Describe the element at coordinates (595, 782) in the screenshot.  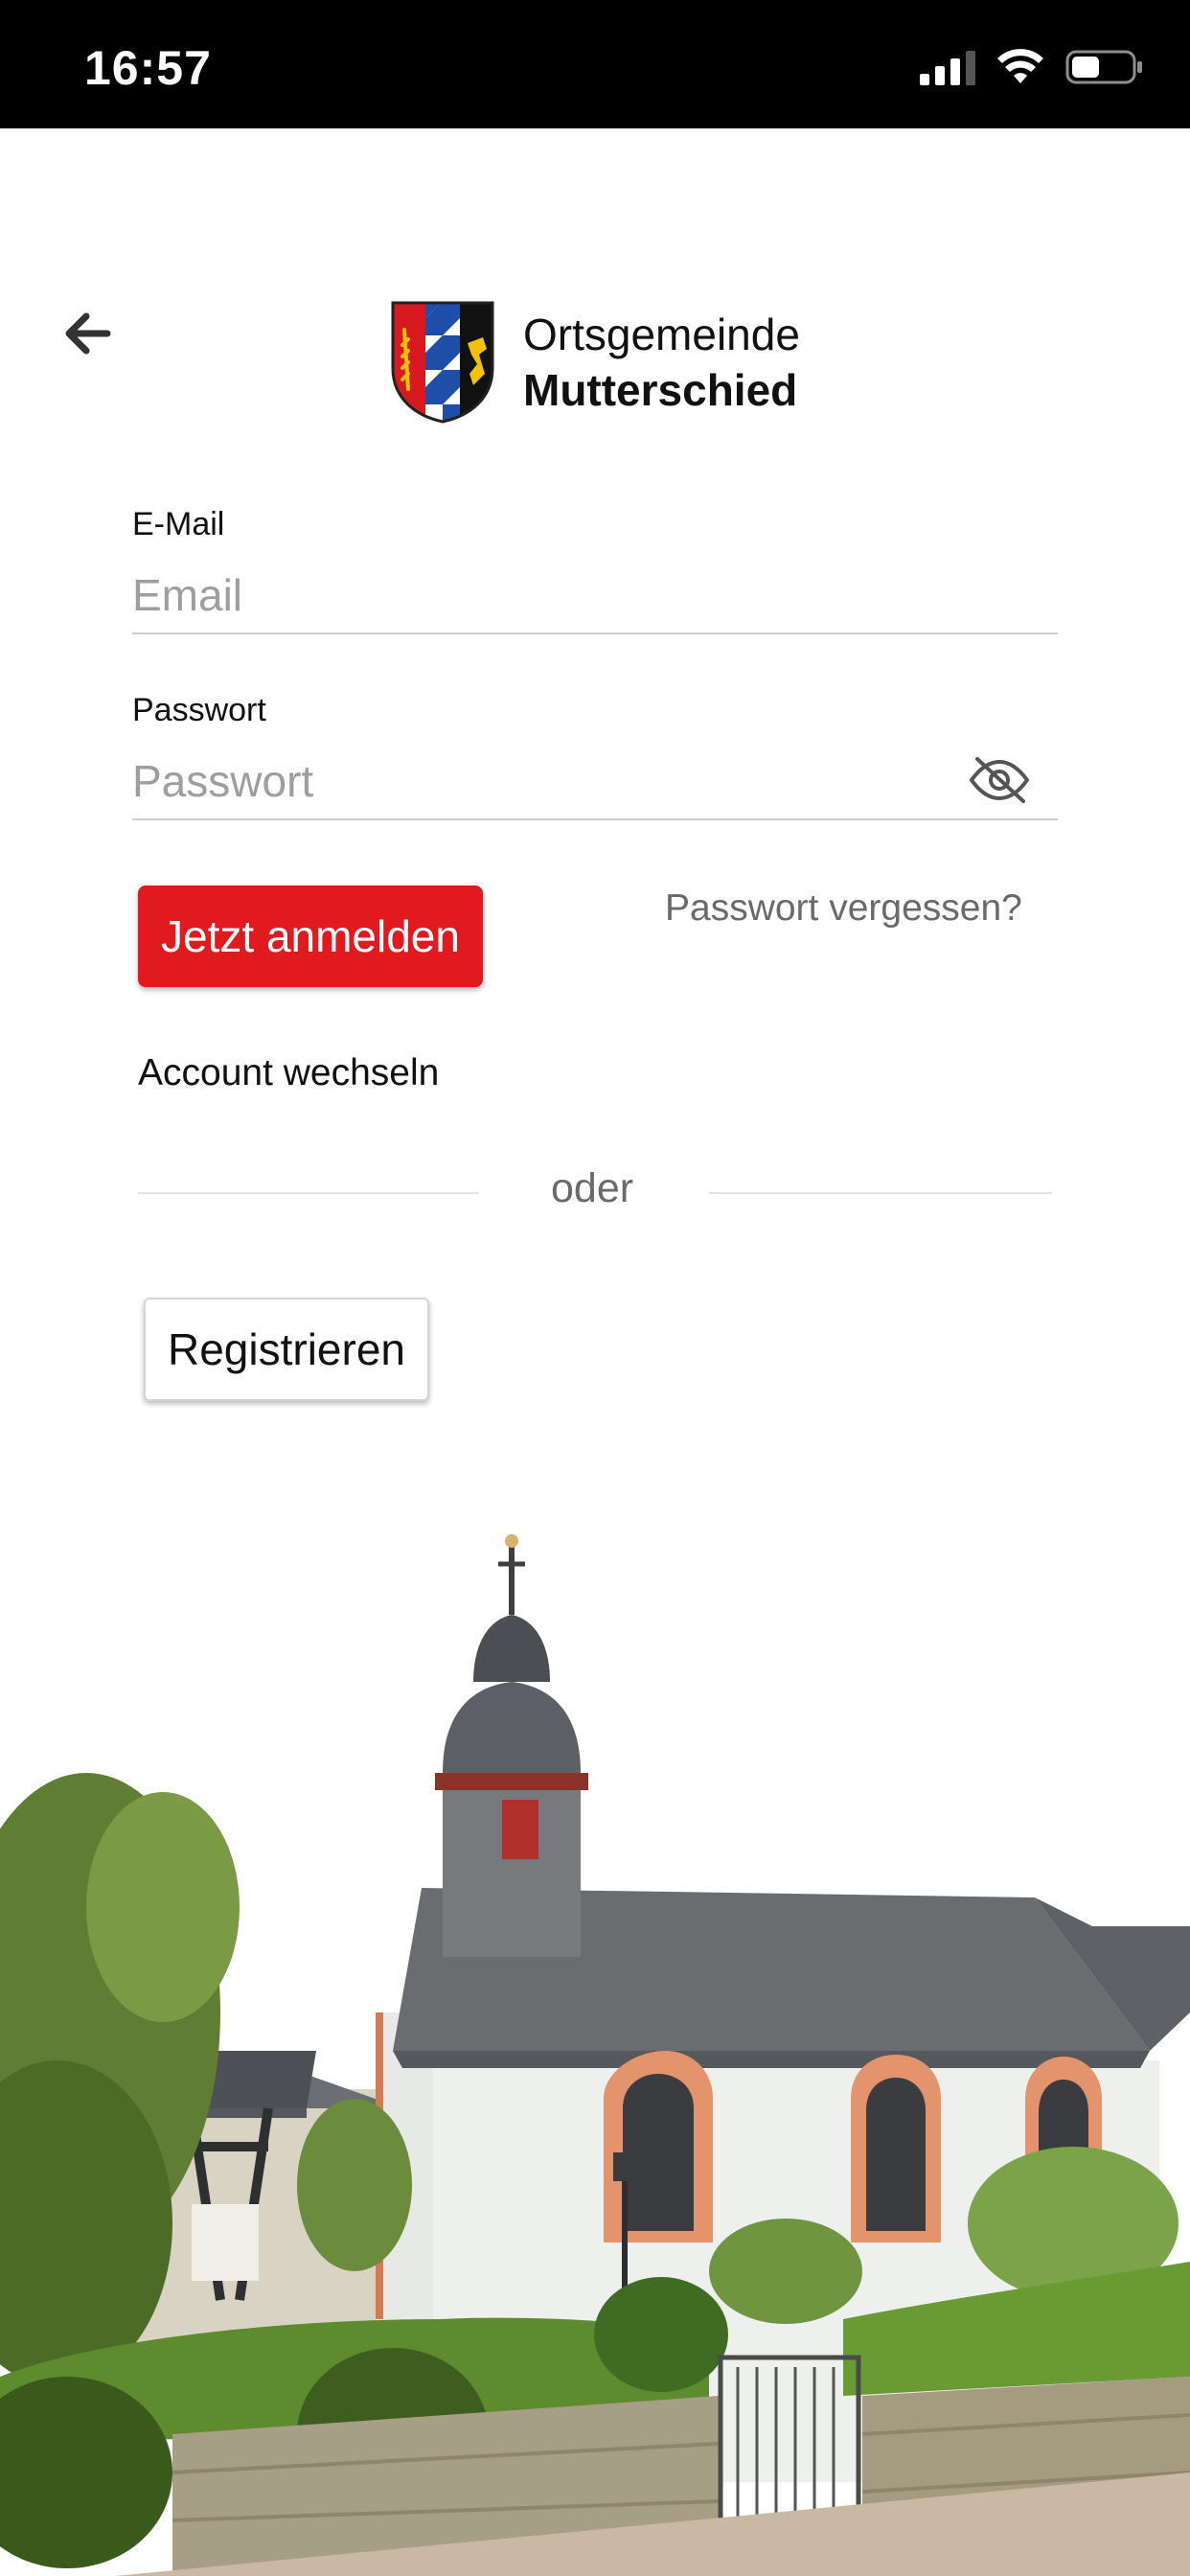
I see `password-input` at that location.